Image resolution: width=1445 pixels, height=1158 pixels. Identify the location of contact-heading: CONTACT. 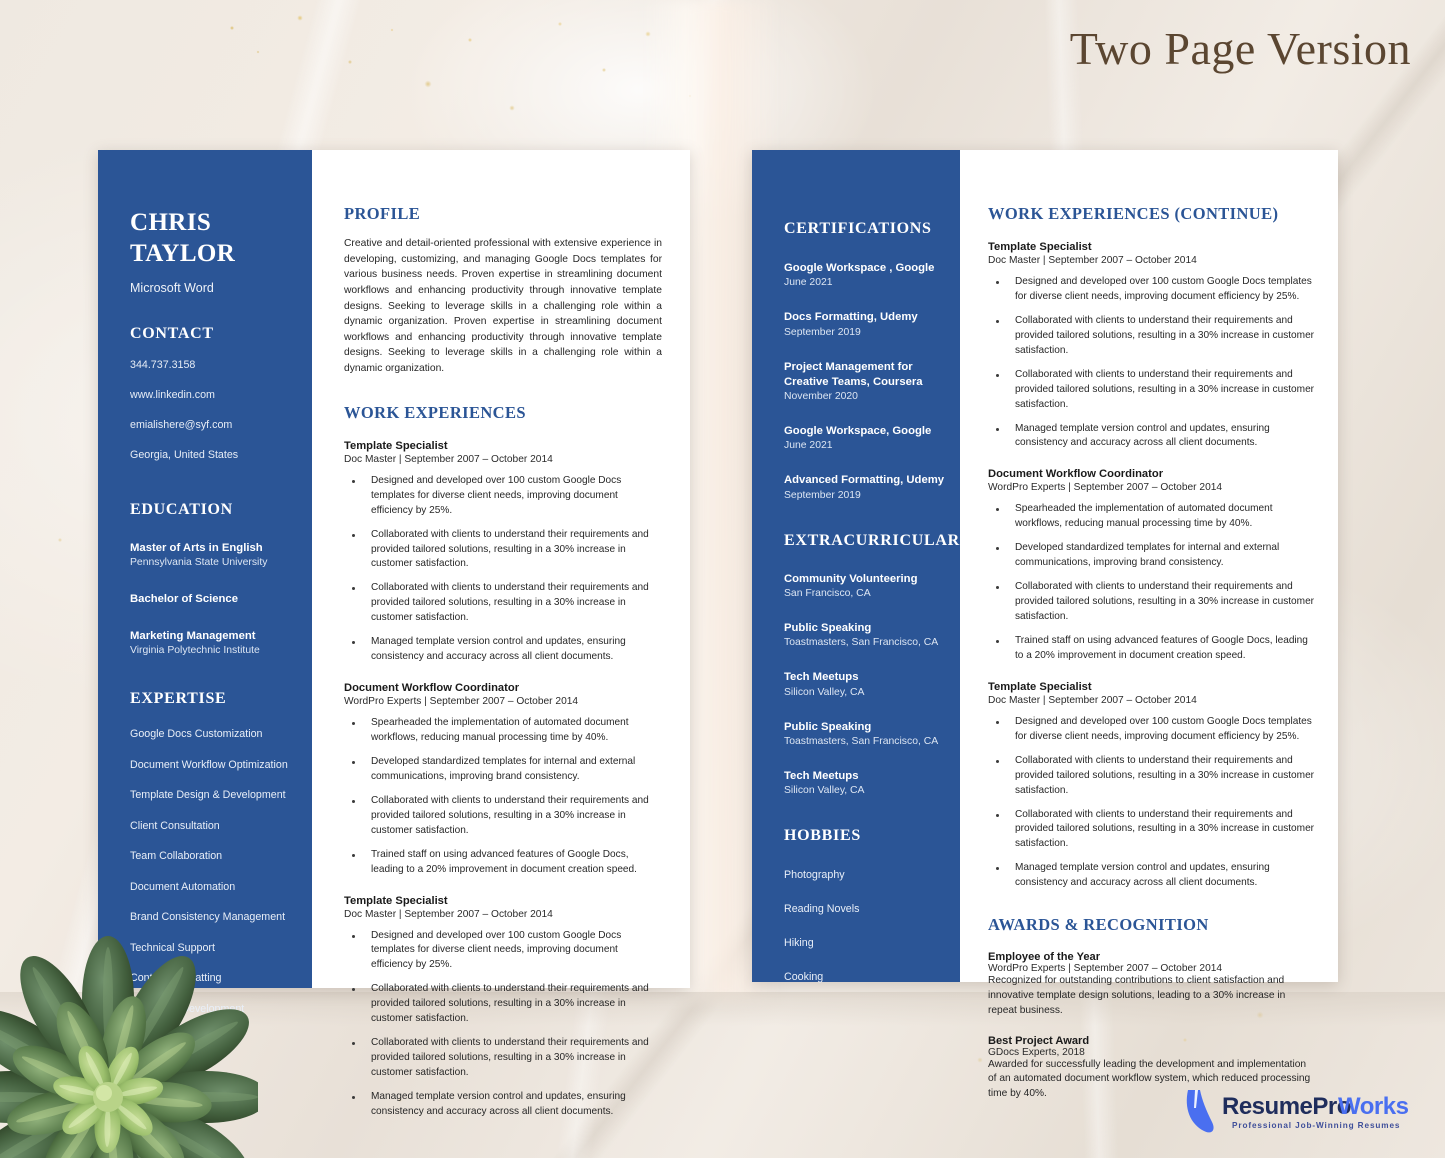
(172, 333).